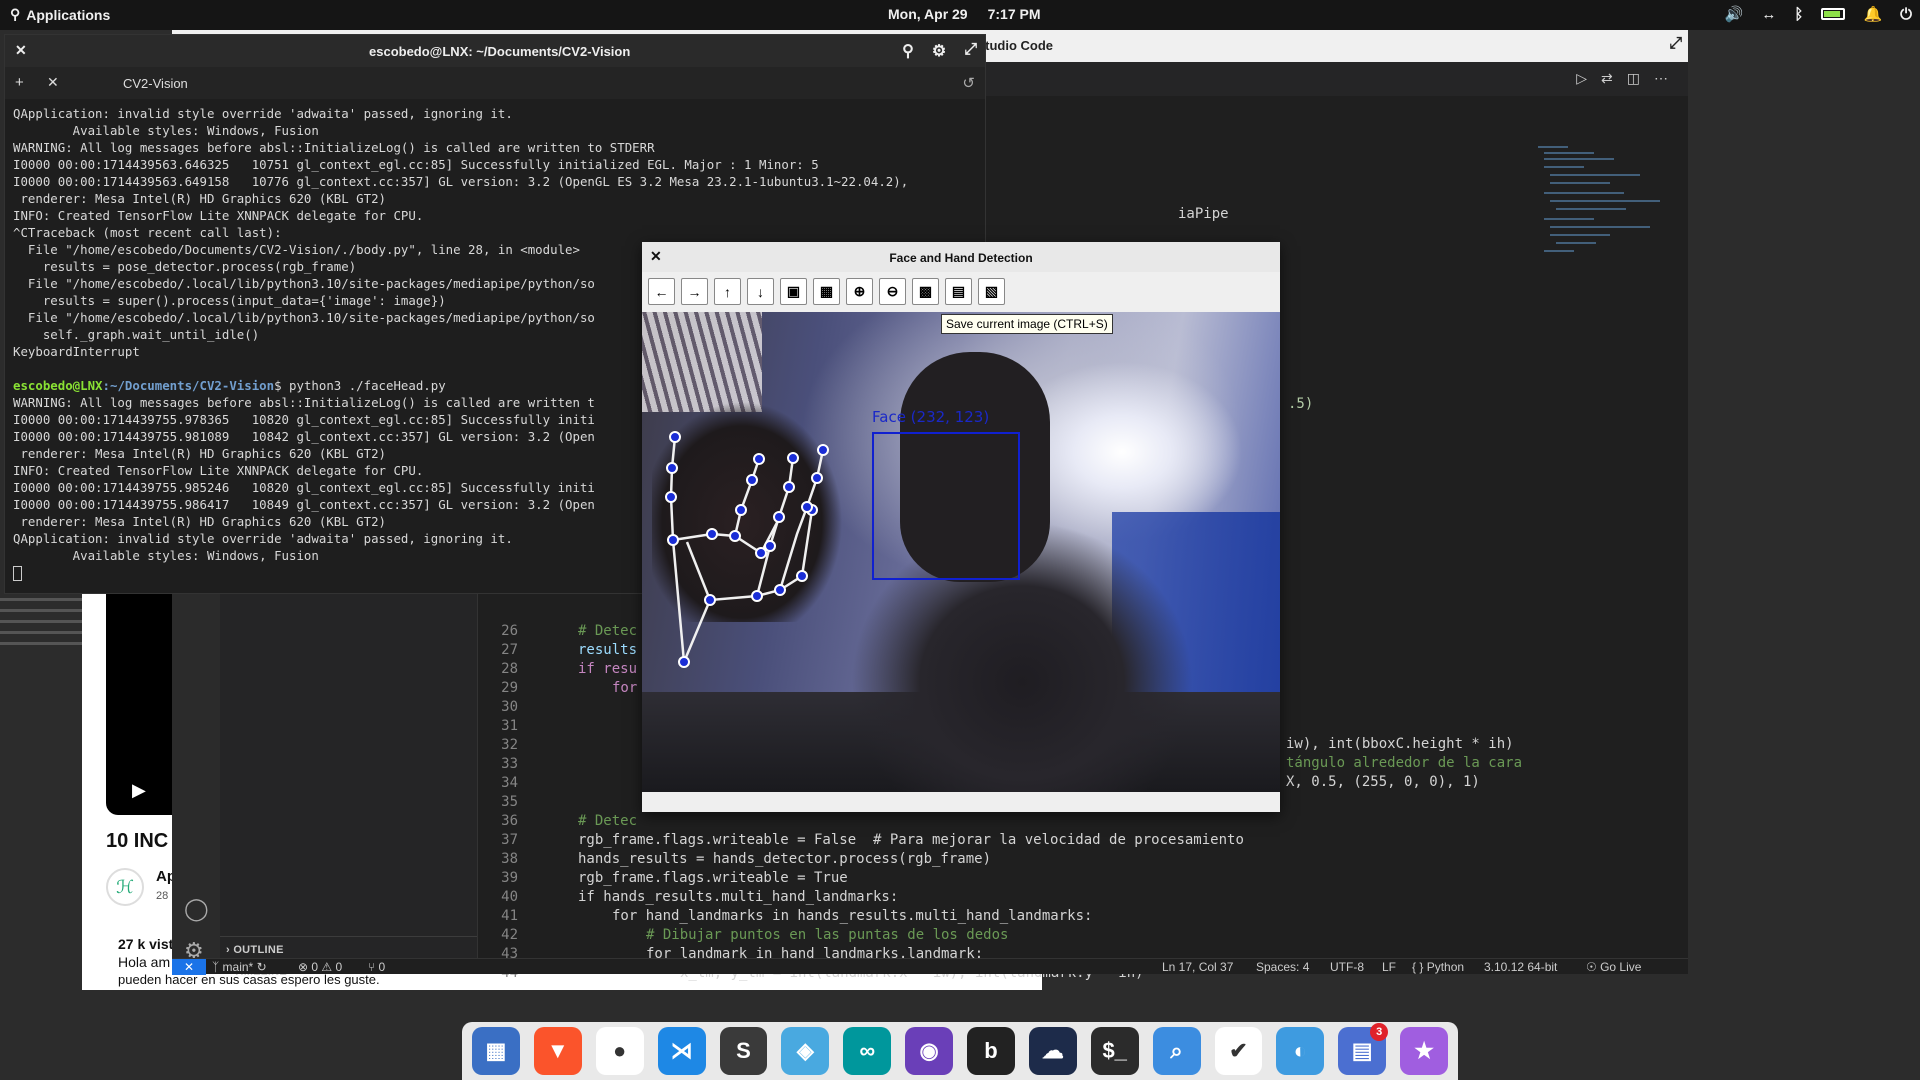 The height and width of the screenshot is (1080, 1920). Describe the element at coordinates (376, 967) in the screenshot. I see `ports-status: ⑂ 0` at that location.